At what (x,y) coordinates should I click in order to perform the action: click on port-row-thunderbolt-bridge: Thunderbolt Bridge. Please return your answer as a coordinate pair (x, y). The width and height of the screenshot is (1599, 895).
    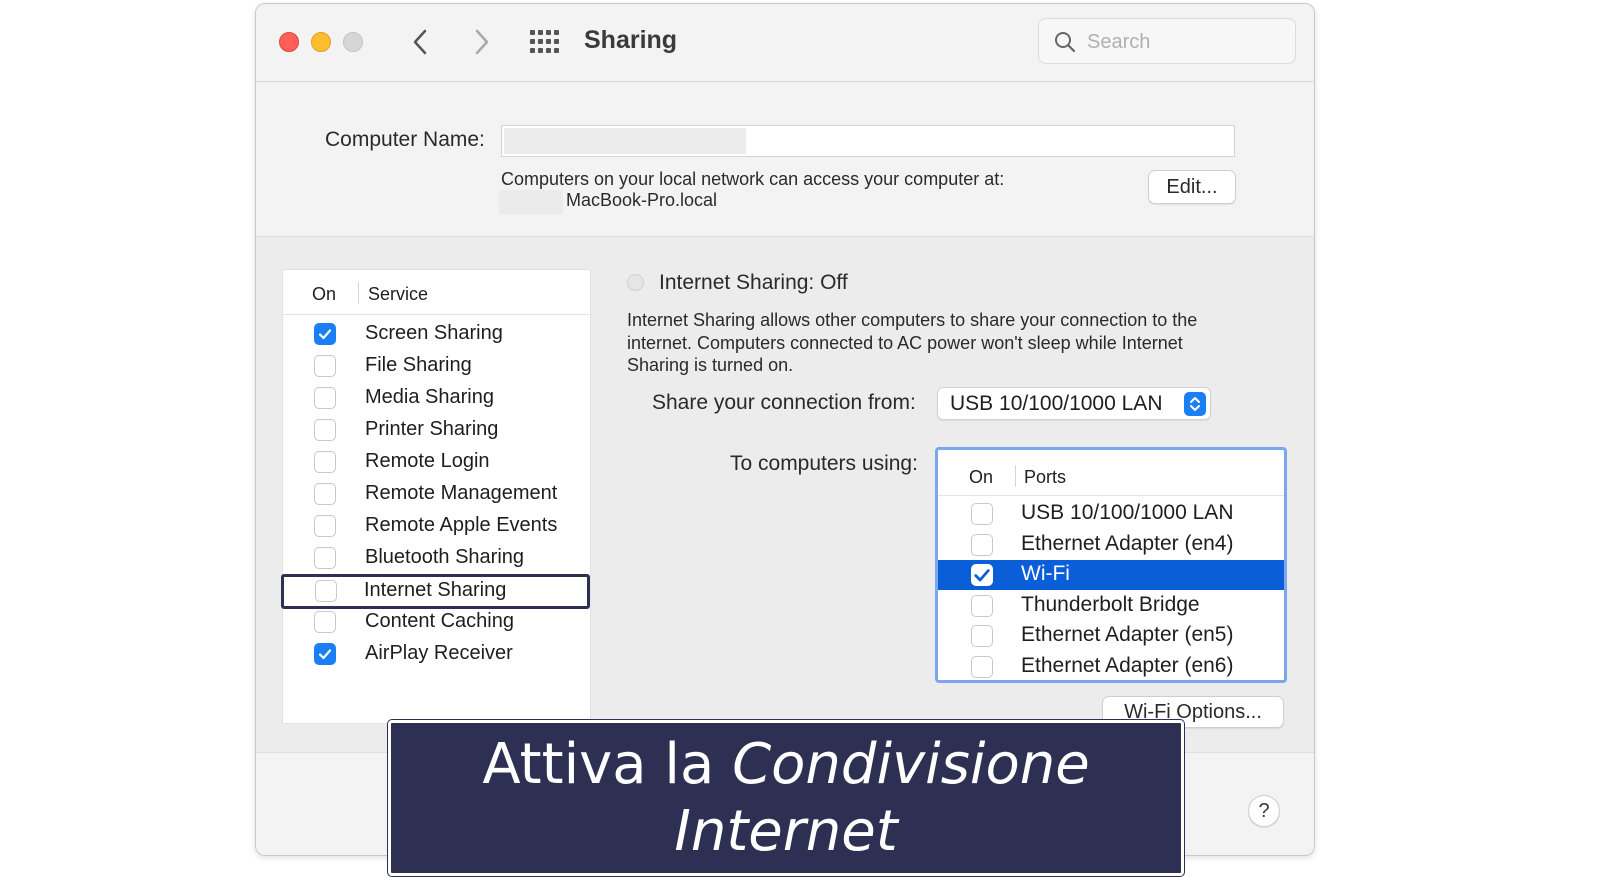
    Looking at the image, I should click on (1111, 606).